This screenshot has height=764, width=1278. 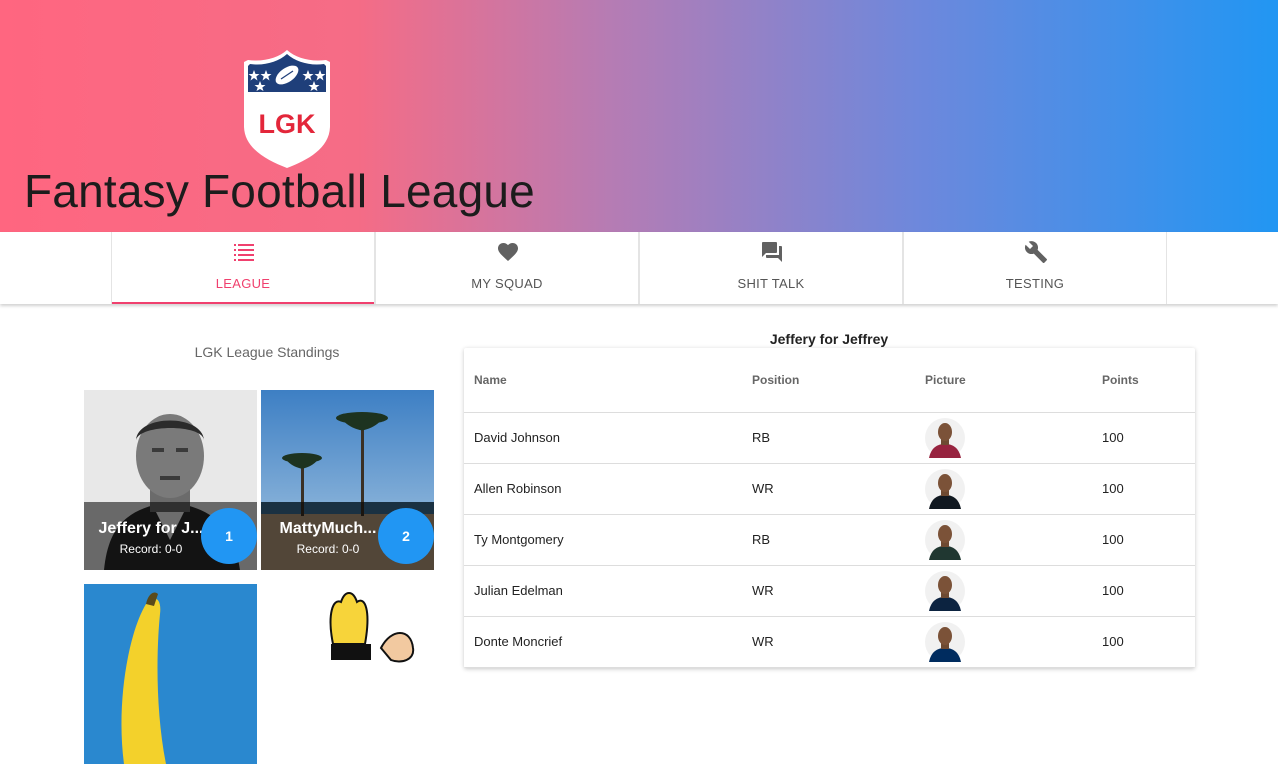 What do you see at coordinates (1013, 380) in the screenshot?
I see `column-header-picture: Picture` at bounding box center [1013, 380].